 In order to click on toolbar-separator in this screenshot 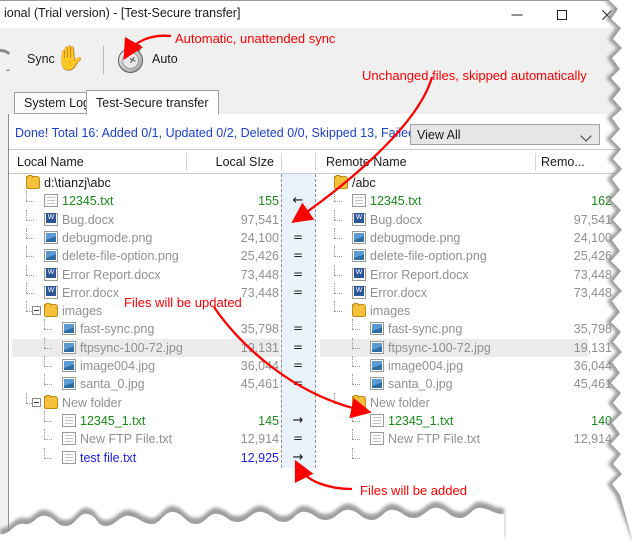, I will do `click(103, 60)`.